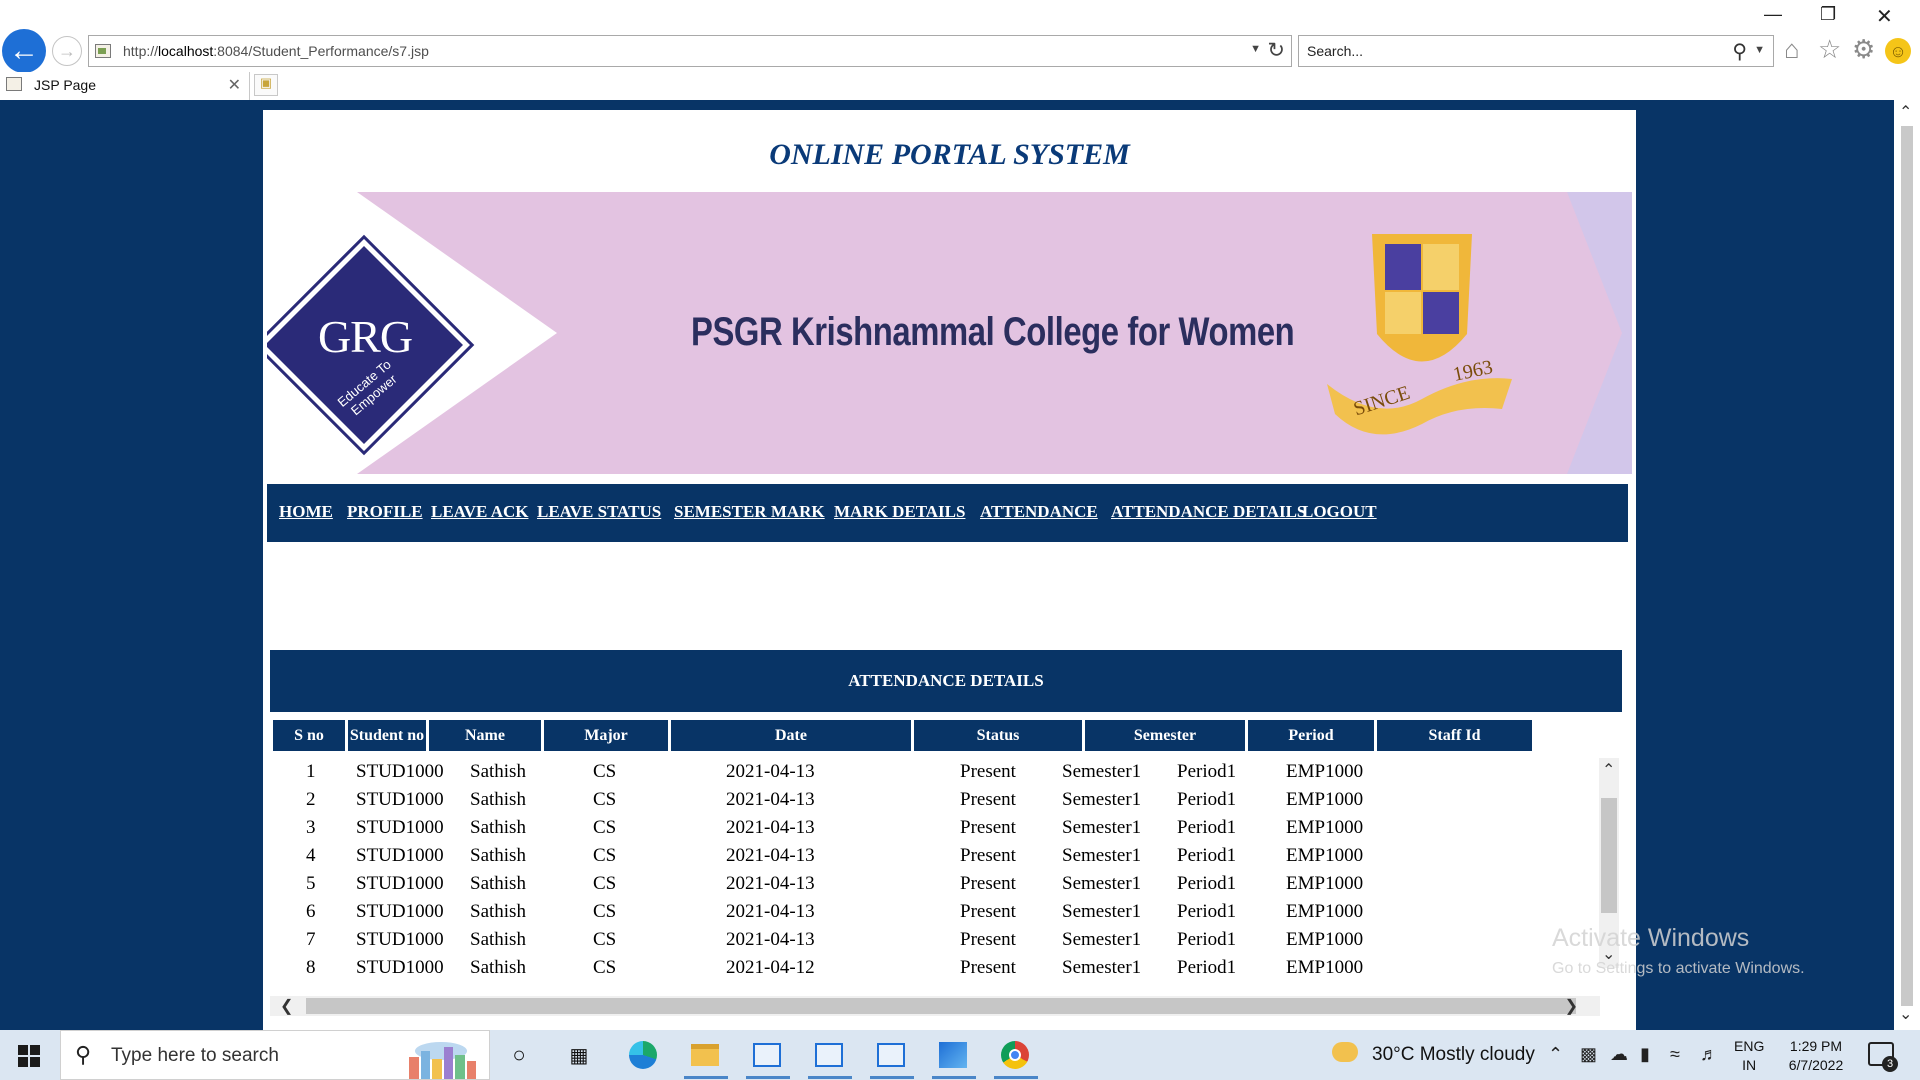 The image size is (1920, 1080). I want to click on tab-jsp-page: JSP Page ✕, so click(125, 86).